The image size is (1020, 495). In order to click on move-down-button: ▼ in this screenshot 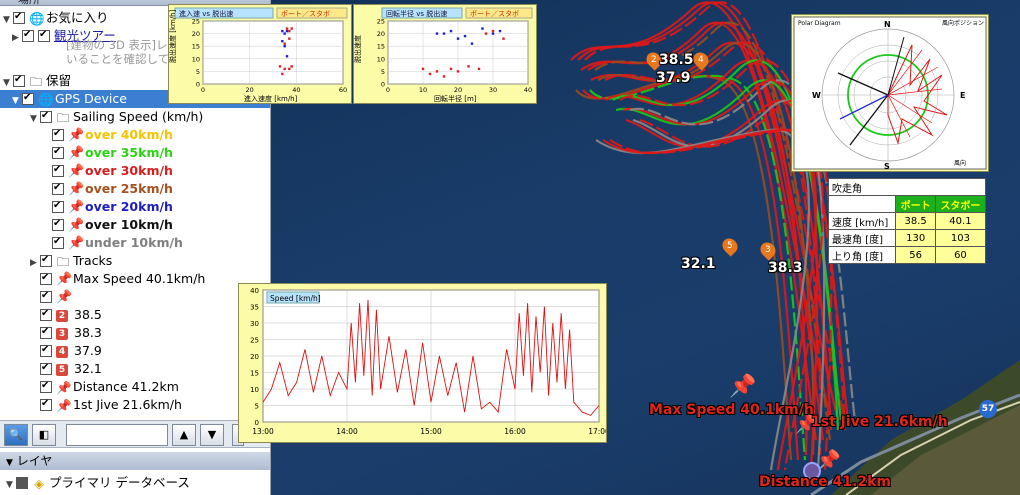, I will do `click(212, 435)`.